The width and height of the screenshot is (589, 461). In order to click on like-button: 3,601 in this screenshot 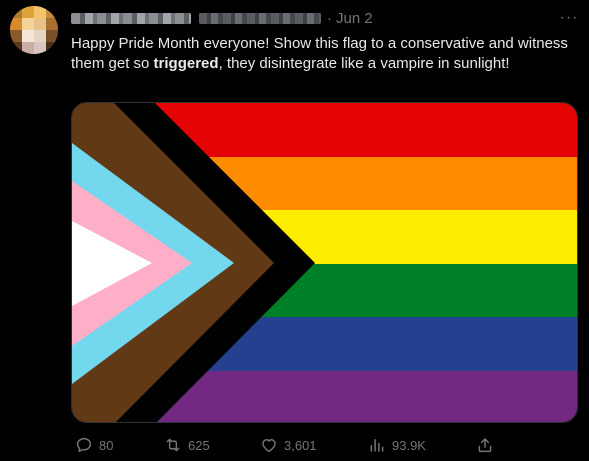, I will do `click(288, 445)`.